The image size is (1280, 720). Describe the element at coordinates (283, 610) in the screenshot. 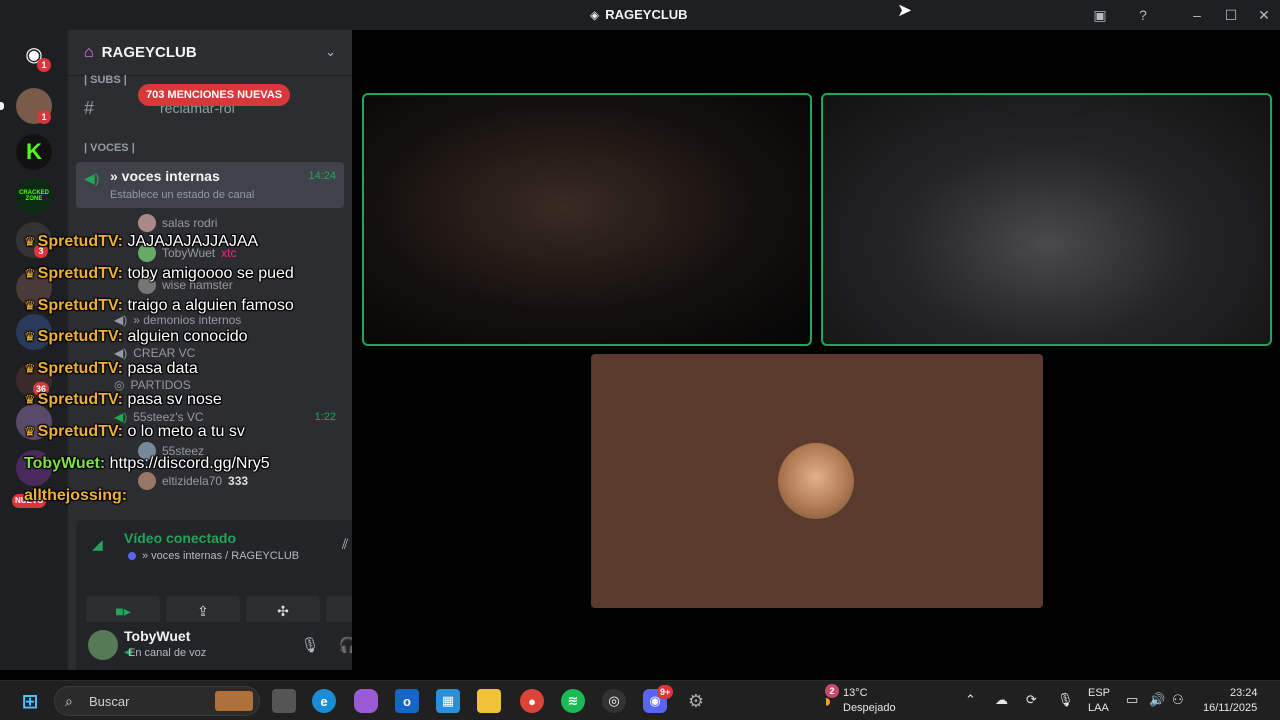

I see `activities-icon: ✣` at that location.